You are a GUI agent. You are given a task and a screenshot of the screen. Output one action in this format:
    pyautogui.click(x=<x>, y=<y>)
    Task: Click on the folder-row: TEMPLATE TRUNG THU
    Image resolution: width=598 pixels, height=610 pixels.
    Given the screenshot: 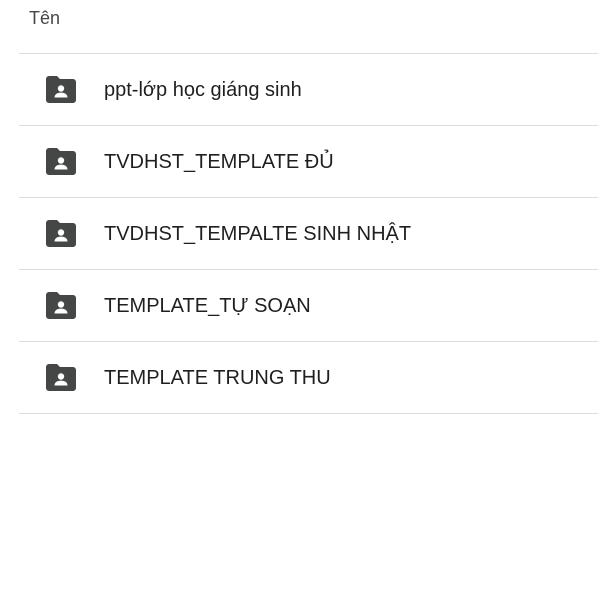 What is the action you would take?
    pyautogui.click(x=308, y=378)
    